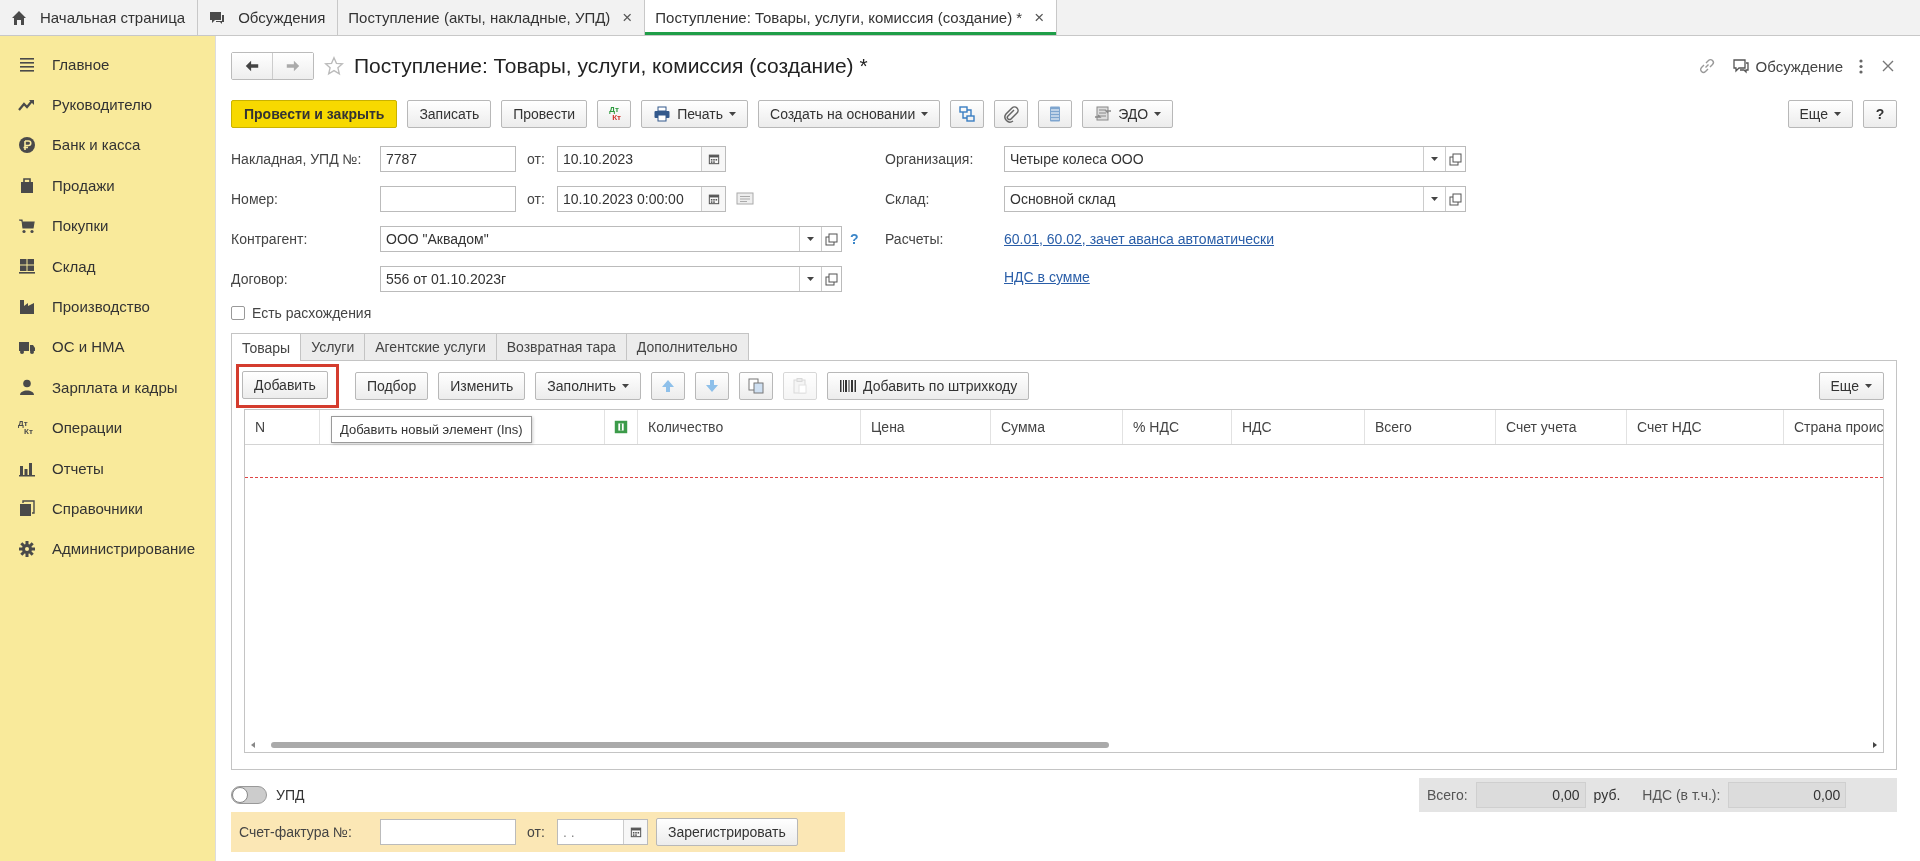  Describe the element at coordinates (249, 795) in the screenshot. I see `toggle-switch` at that location.